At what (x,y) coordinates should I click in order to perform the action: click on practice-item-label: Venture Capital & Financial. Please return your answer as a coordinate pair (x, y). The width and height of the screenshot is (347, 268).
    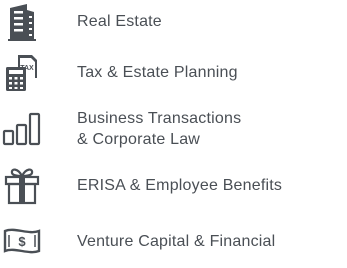
    Looking at the image, I should click on (176, 241).